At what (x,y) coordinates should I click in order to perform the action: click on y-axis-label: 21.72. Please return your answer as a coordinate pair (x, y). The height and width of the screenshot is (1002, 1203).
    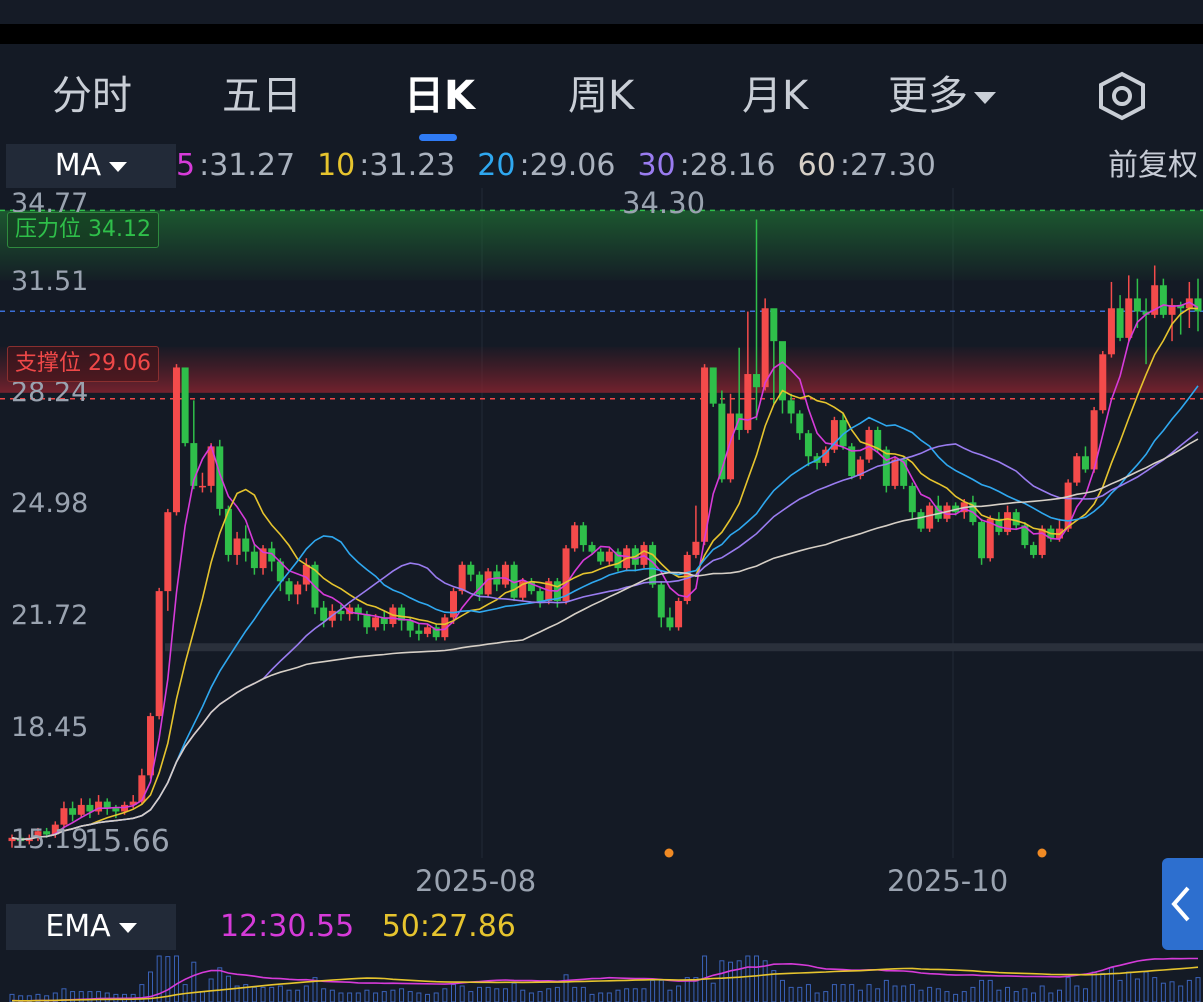
    Looking at the image, I should click on (50, 615).